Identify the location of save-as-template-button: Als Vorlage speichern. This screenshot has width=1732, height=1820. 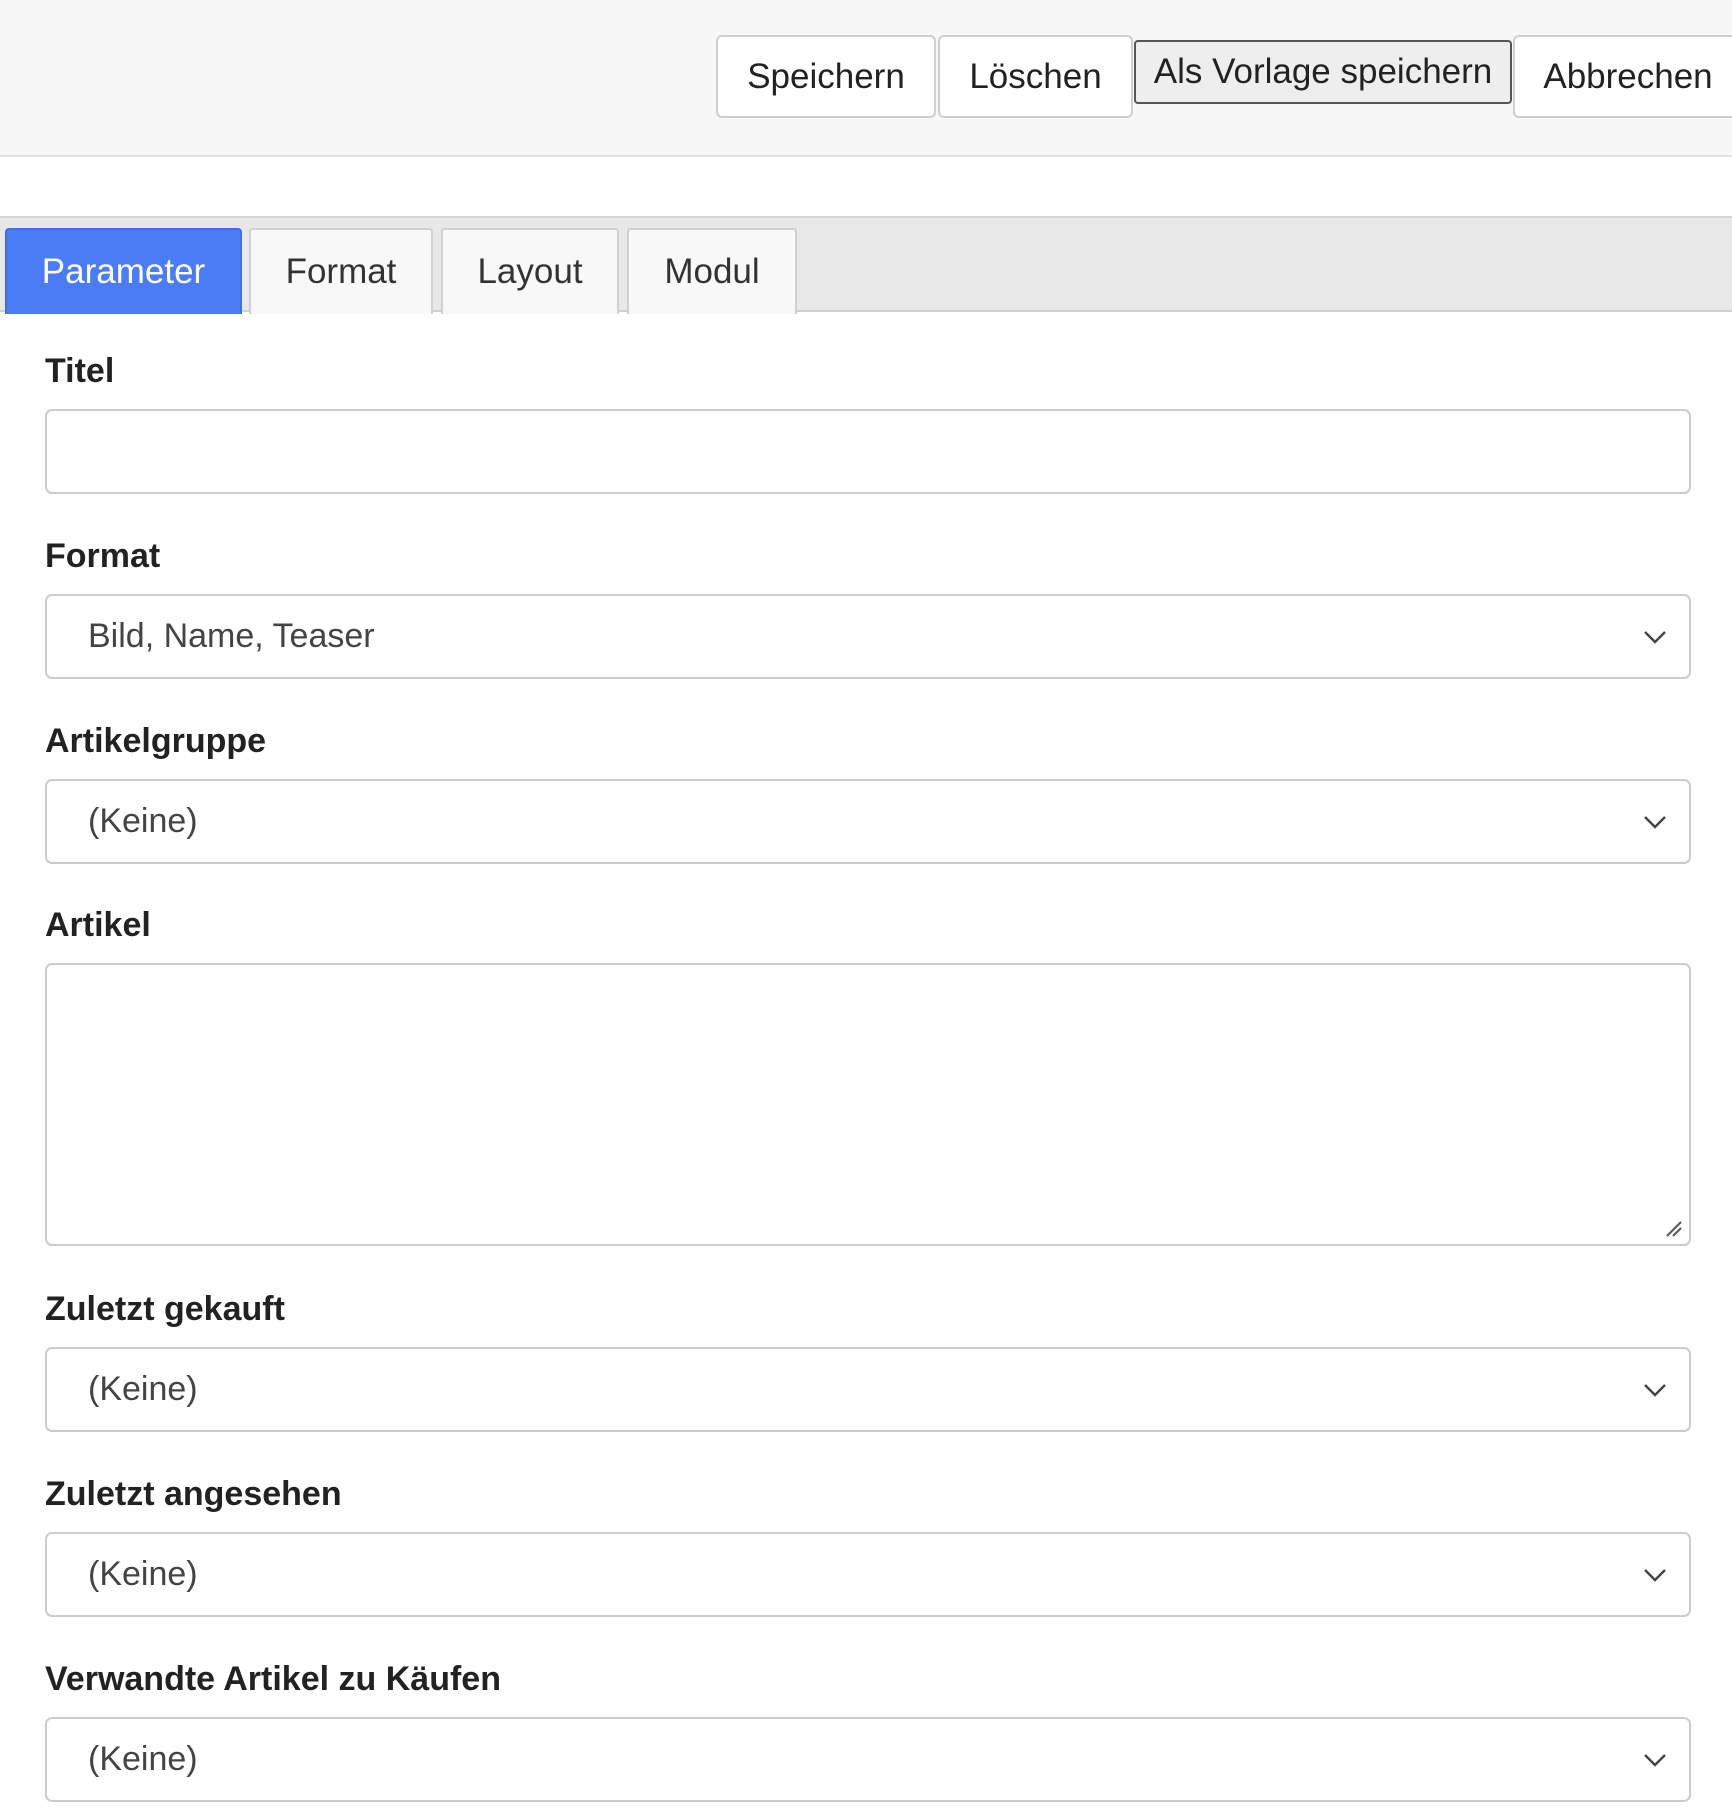
(1323, 72).